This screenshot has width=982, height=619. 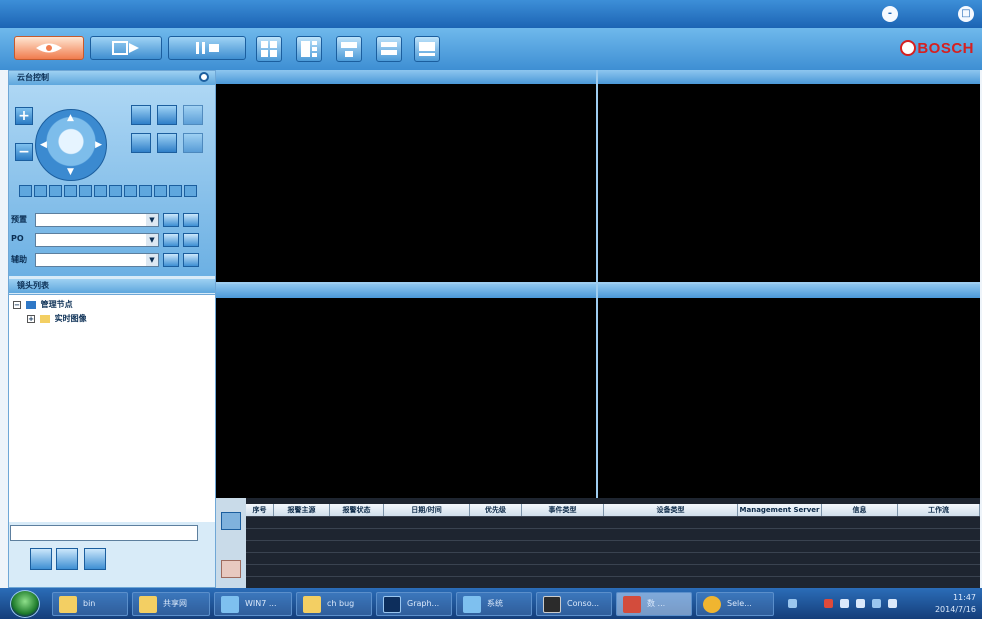 What do you see at coordinates (141, 115) in the screenshot?
I see `focus-near-button` at bounding box center [141, 115].